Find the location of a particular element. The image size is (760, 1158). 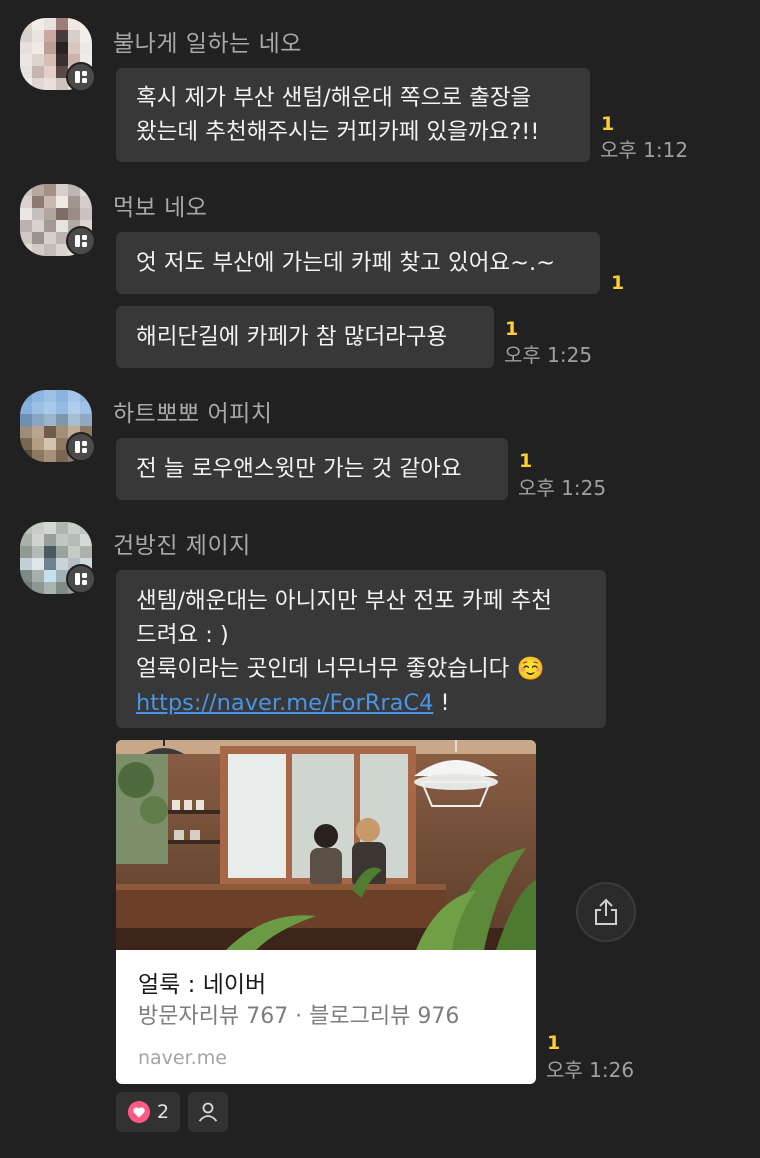

link-suffix: ! is located at coordinates (441, 703).